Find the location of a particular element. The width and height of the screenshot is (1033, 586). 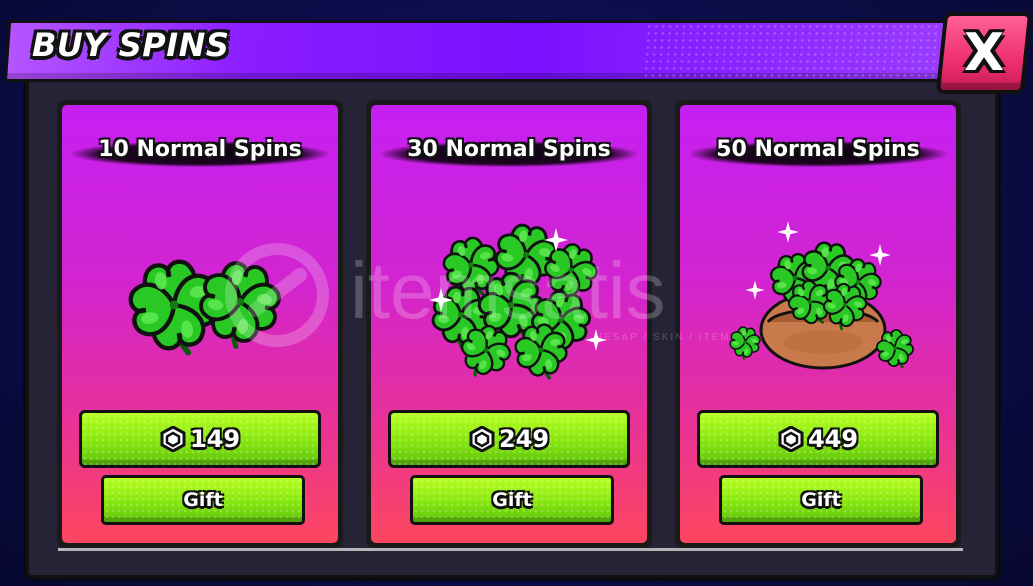

buy-button: 149 is located at coordinates (200, 439).